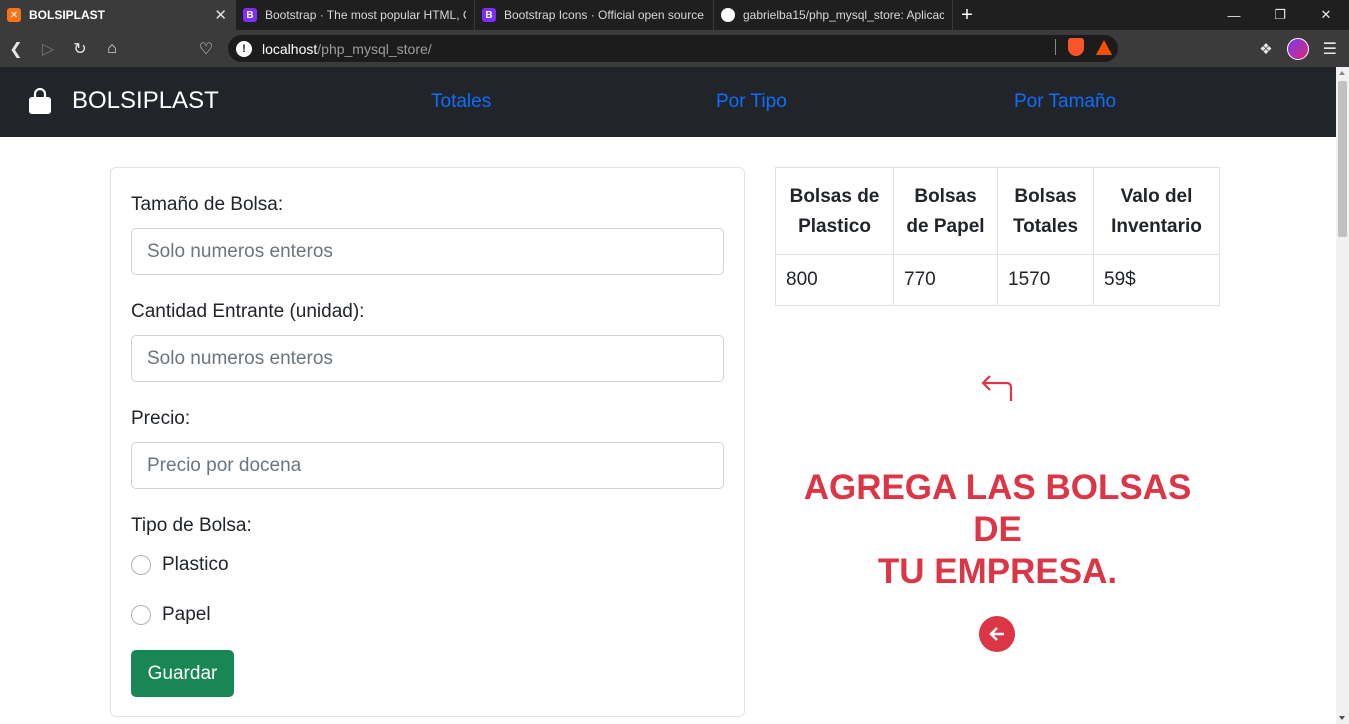  Describe the element at coordinates (244, 48) in the screenshot. I see `info-icon: !` at that location.